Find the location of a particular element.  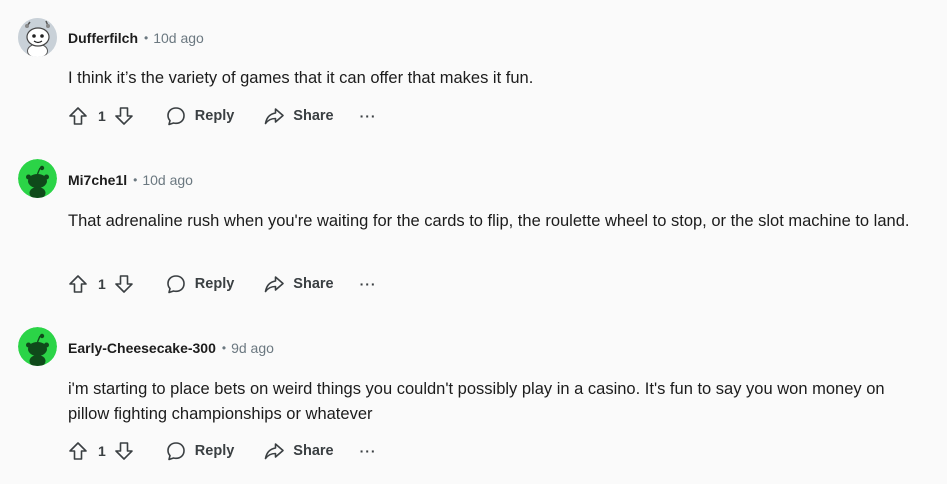

username: Dufferfilch is located at coordinates (103, 38).